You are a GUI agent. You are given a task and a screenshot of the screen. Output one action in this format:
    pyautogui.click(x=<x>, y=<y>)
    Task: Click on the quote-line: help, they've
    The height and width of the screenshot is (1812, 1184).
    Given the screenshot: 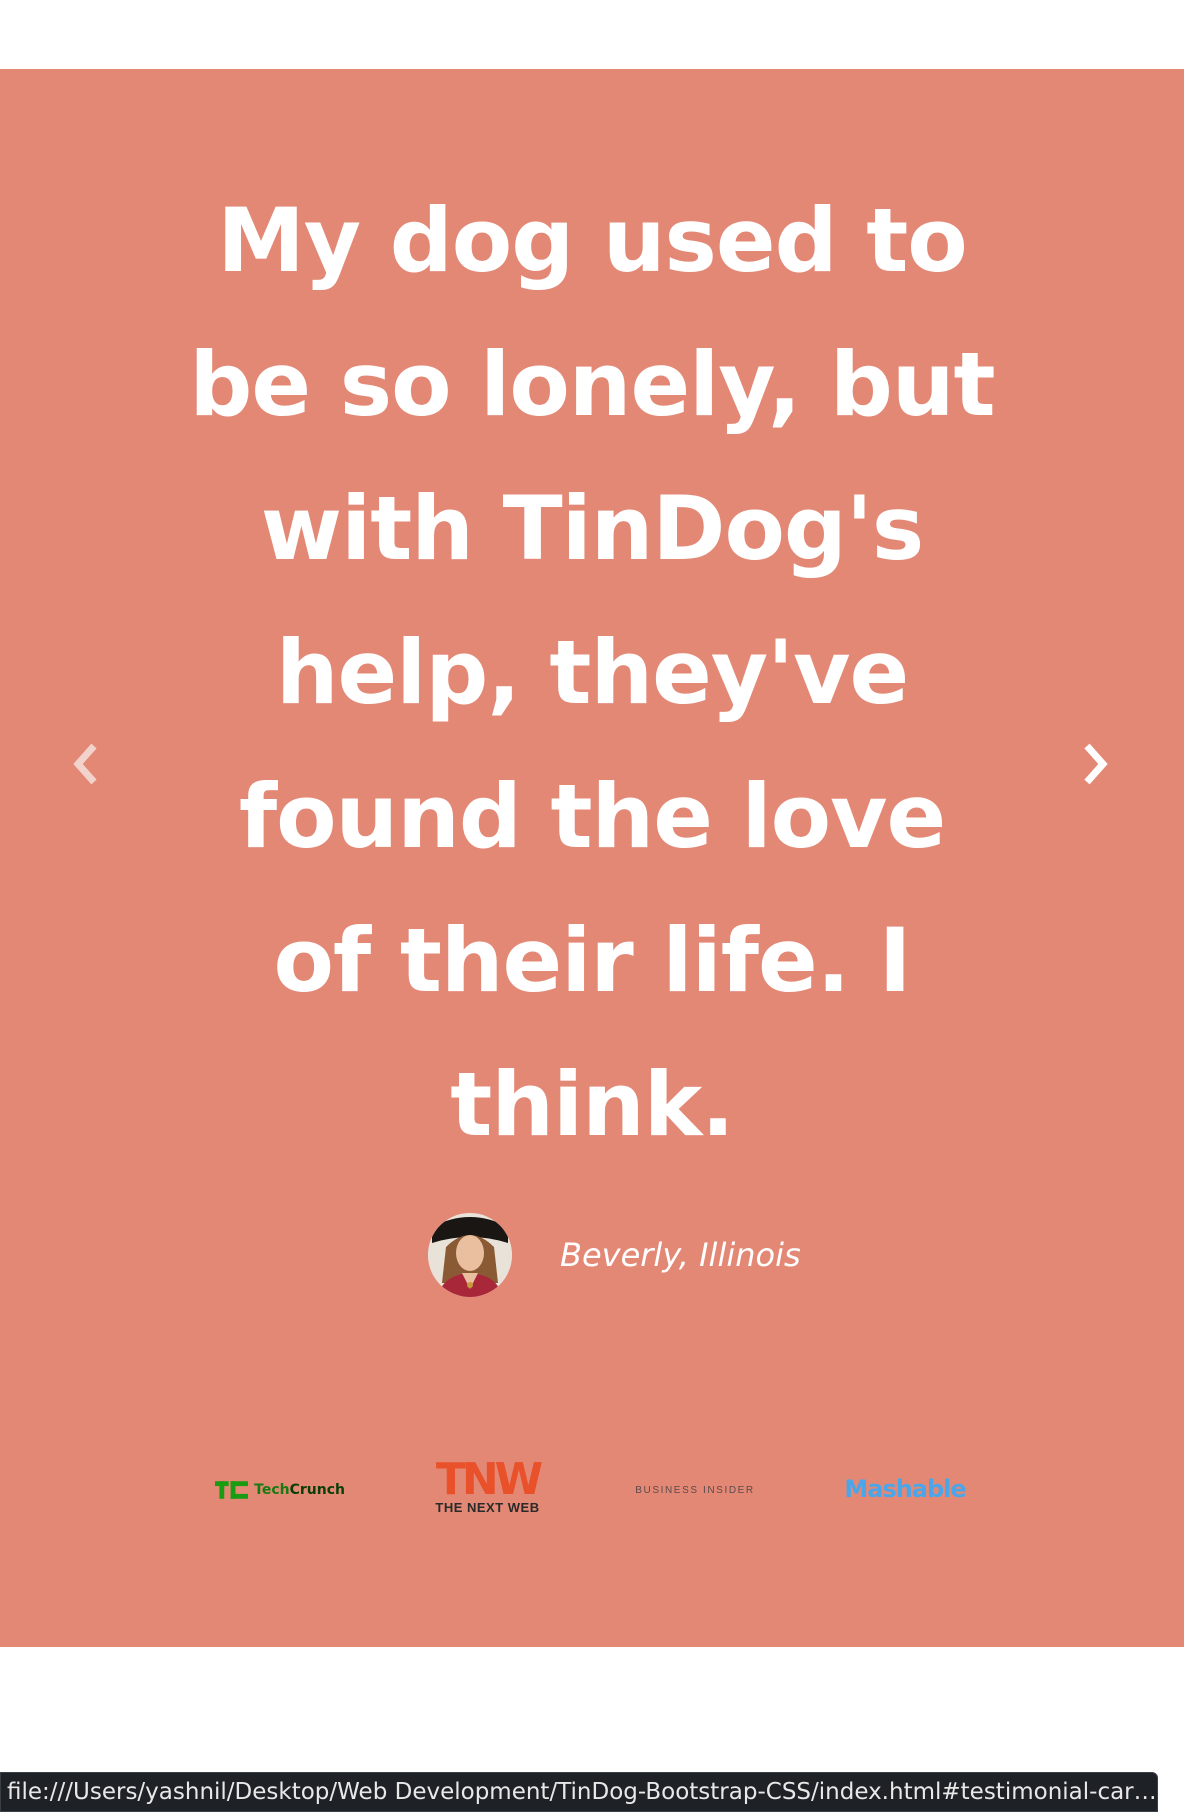 What is the action you would take?
    pyautogui.click(x=592, y=672)
    